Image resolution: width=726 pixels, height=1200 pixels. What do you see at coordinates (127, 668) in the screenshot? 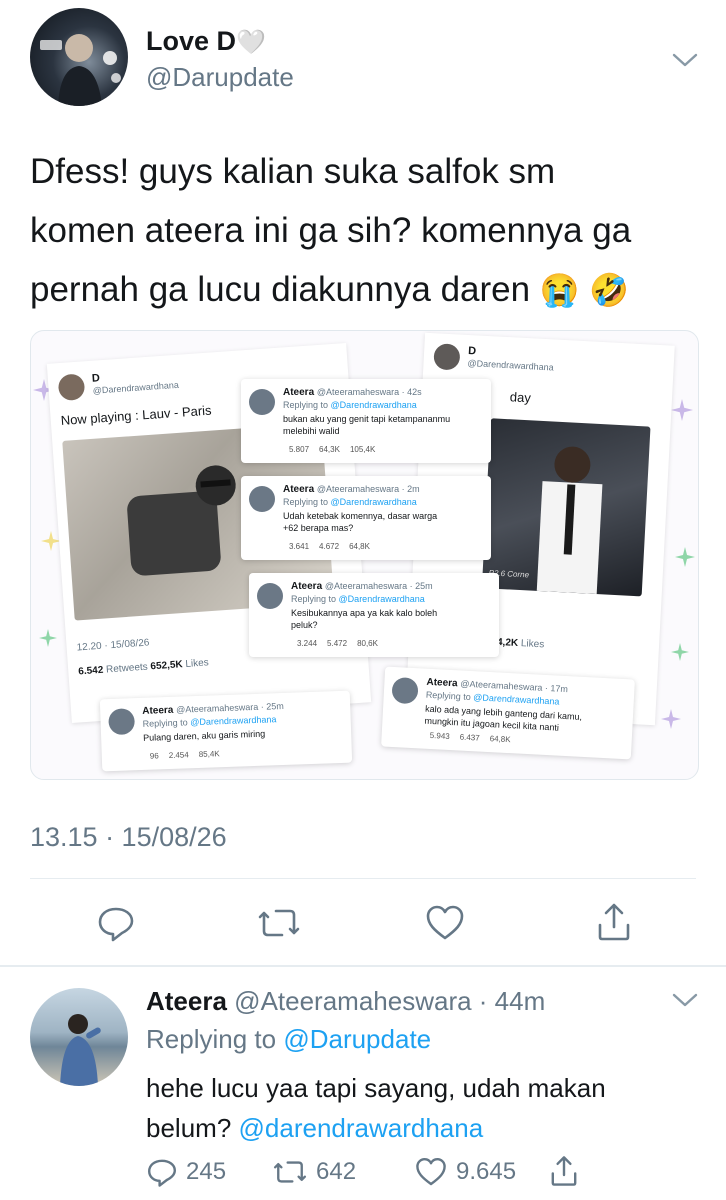
I see `retweets-label: Retweets` at bounding box center [127, 668].